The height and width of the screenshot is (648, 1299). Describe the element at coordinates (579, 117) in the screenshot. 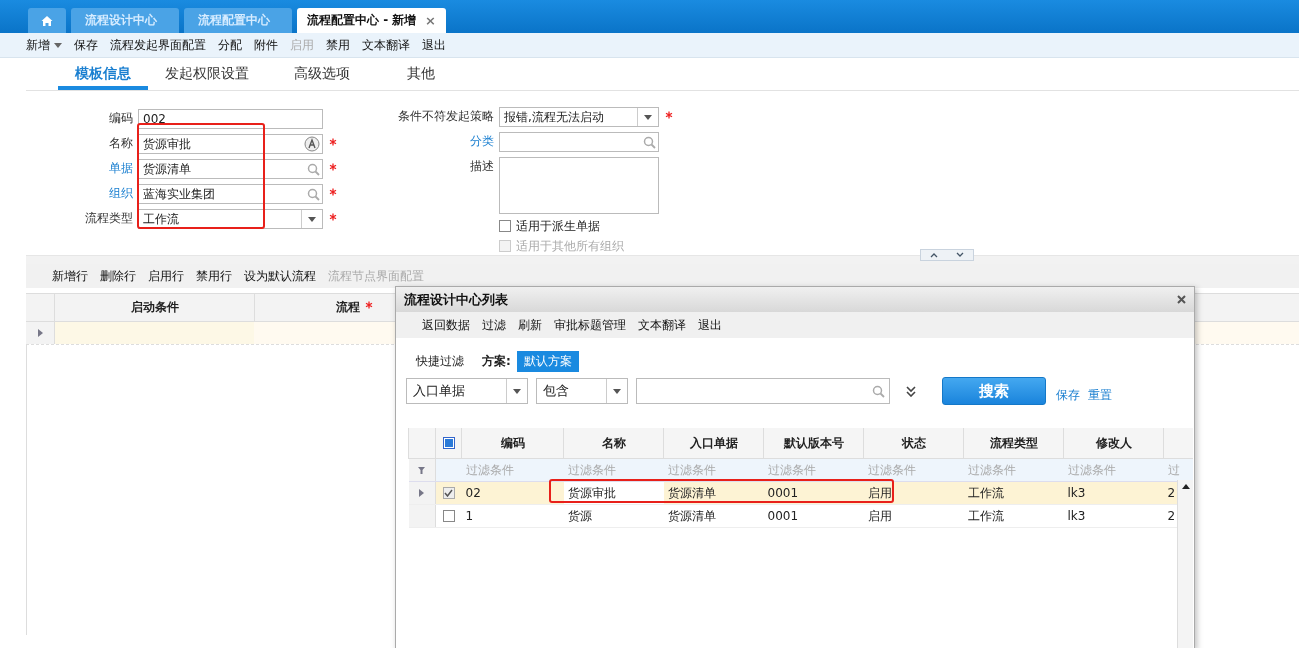

I see `dropdown-field: 报错,流程无法启动` at that location.